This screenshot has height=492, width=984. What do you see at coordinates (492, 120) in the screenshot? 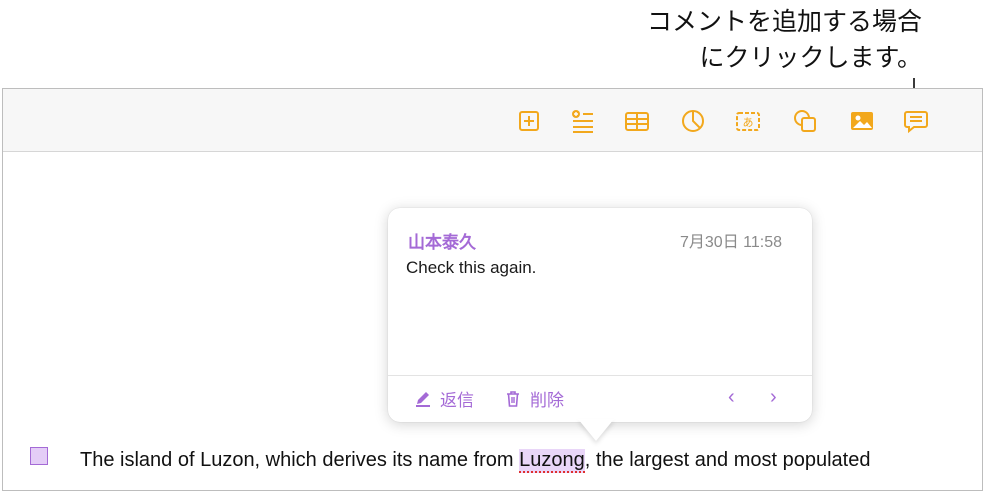
I see `toolbar: あ` at bounding box center [492, 120].